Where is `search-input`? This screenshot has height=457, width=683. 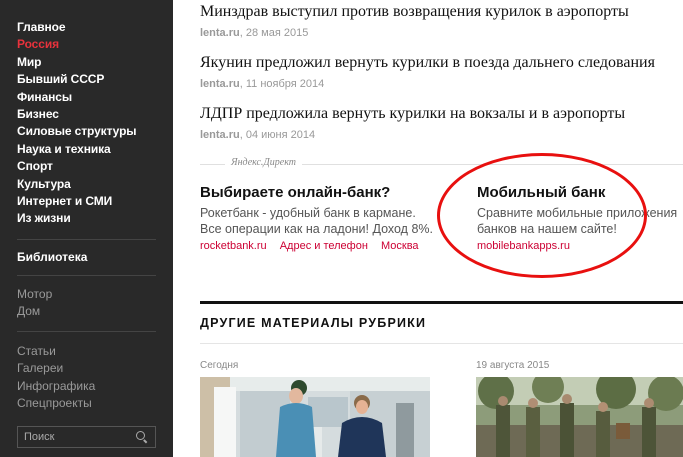 search-input is located at coordinates (79, 437).